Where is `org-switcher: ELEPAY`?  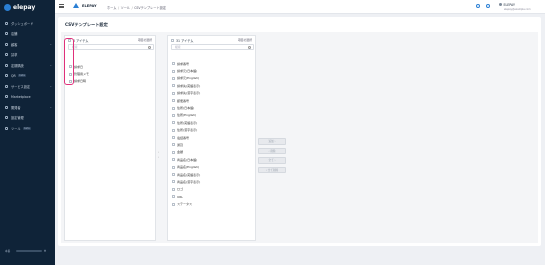 org-switcher: ELEPAY is located at coordinates (85, 5).